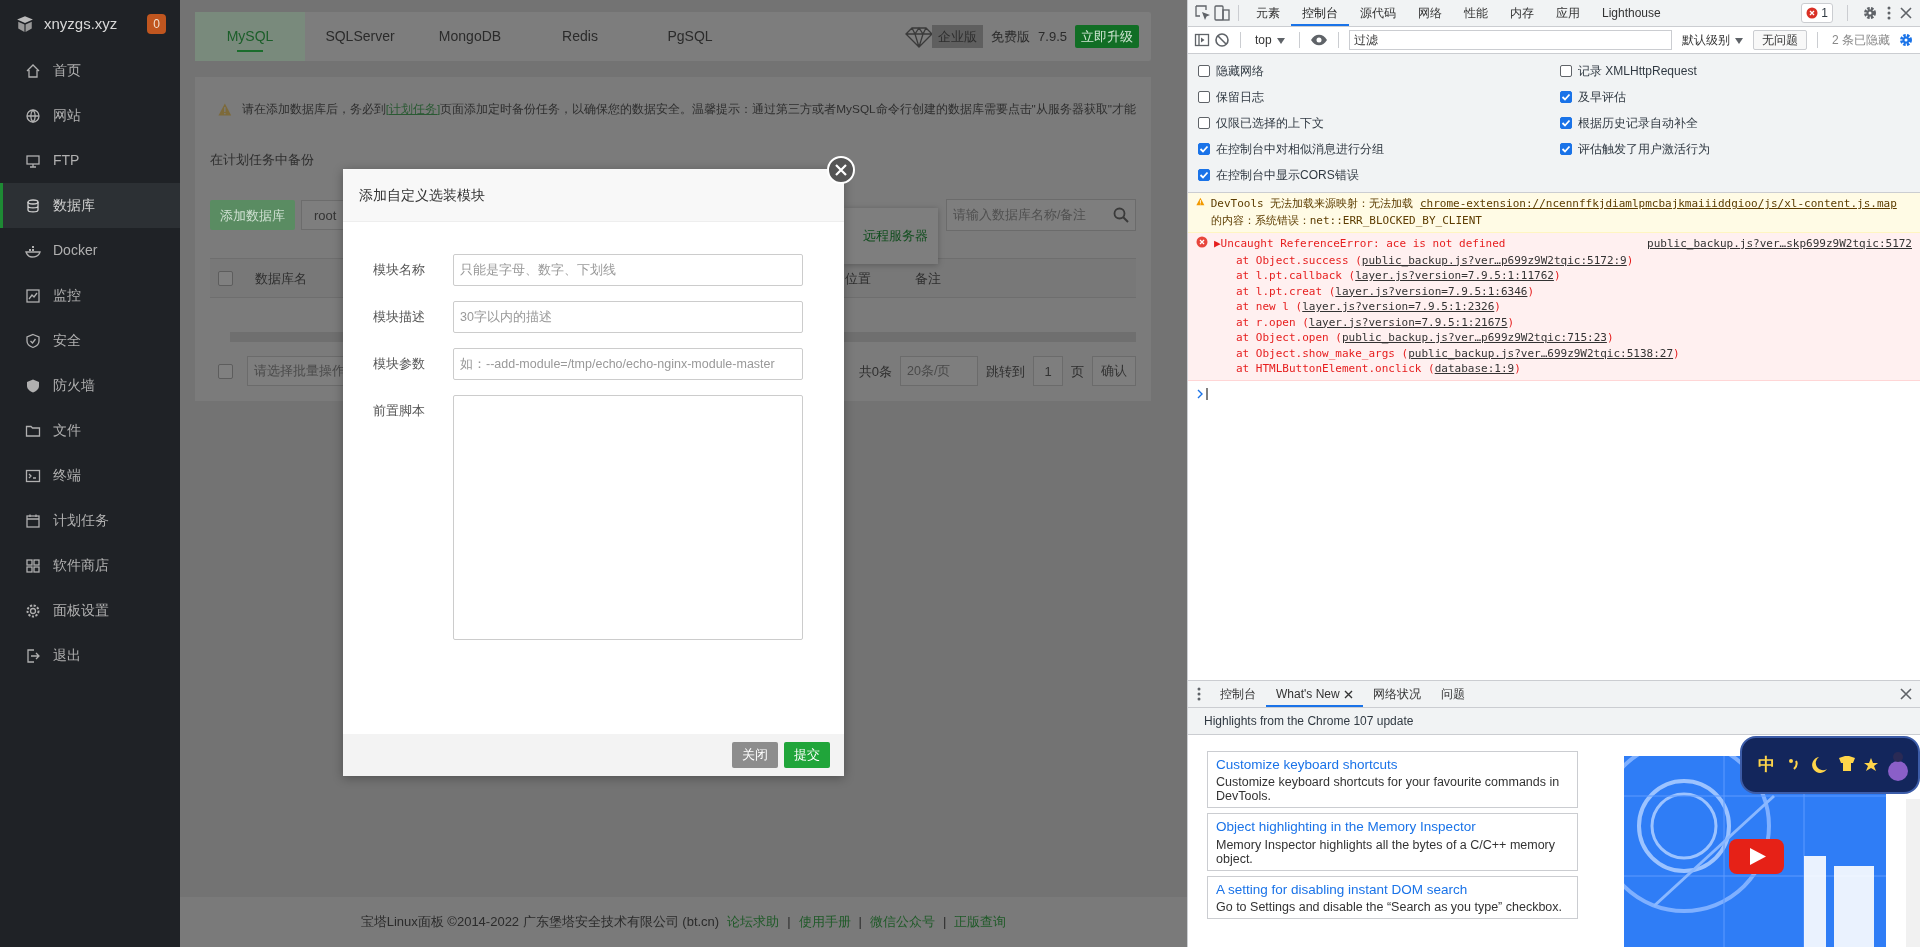 The height and width of the screenshot is (947, 1920). What do you see at coordinates (90, 385) in the screenshot?
I see `sidebar-item: 防火墙` at bounding box center [90, 385].